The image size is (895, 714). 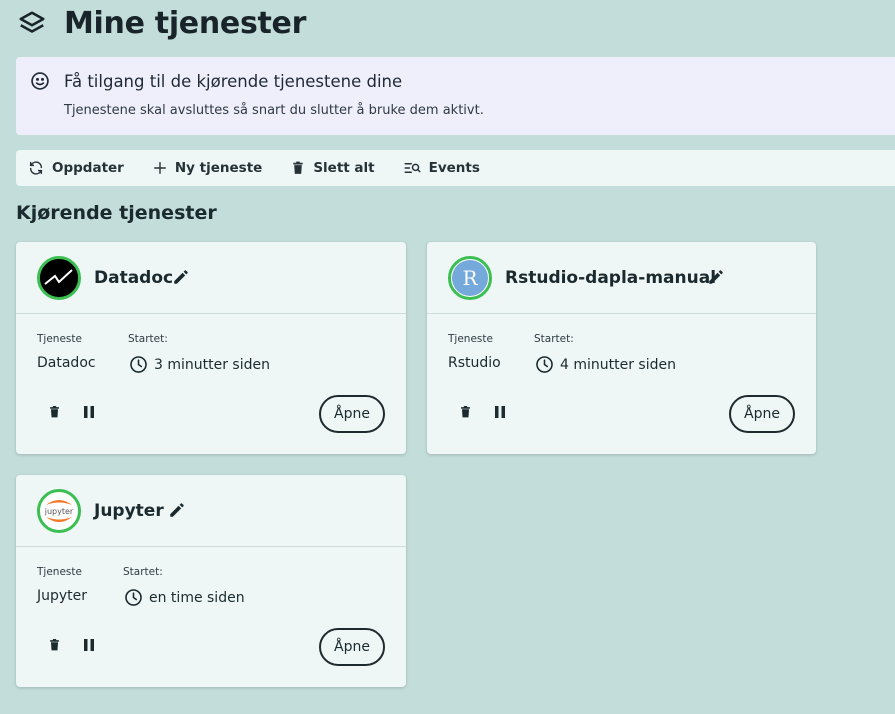 I want to click on refresh-button: Oppdater, so click(x=76, y=168).